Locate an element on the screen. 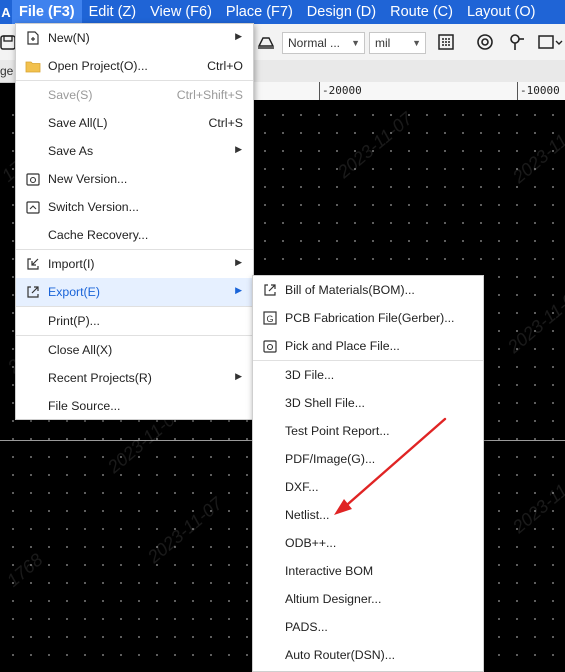  switch-version-icon is located at coordinates (33, 207).